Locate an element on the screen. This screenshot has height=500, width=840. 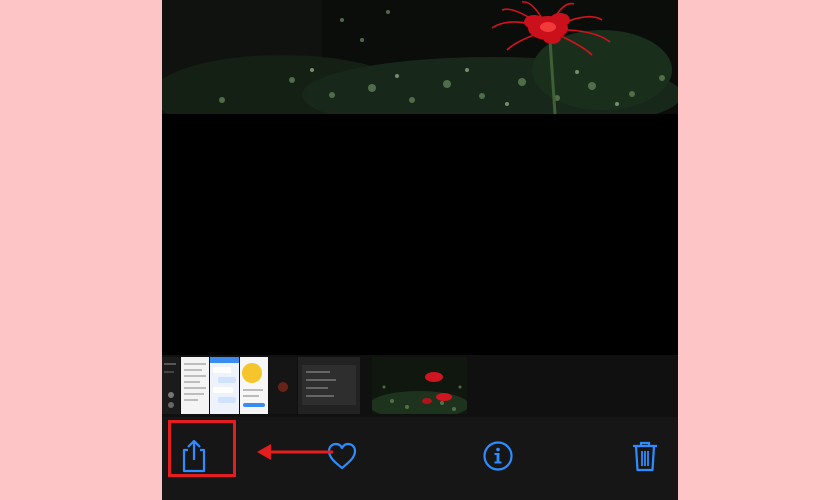
pointer-arrow is located at coordinates (295, 452).